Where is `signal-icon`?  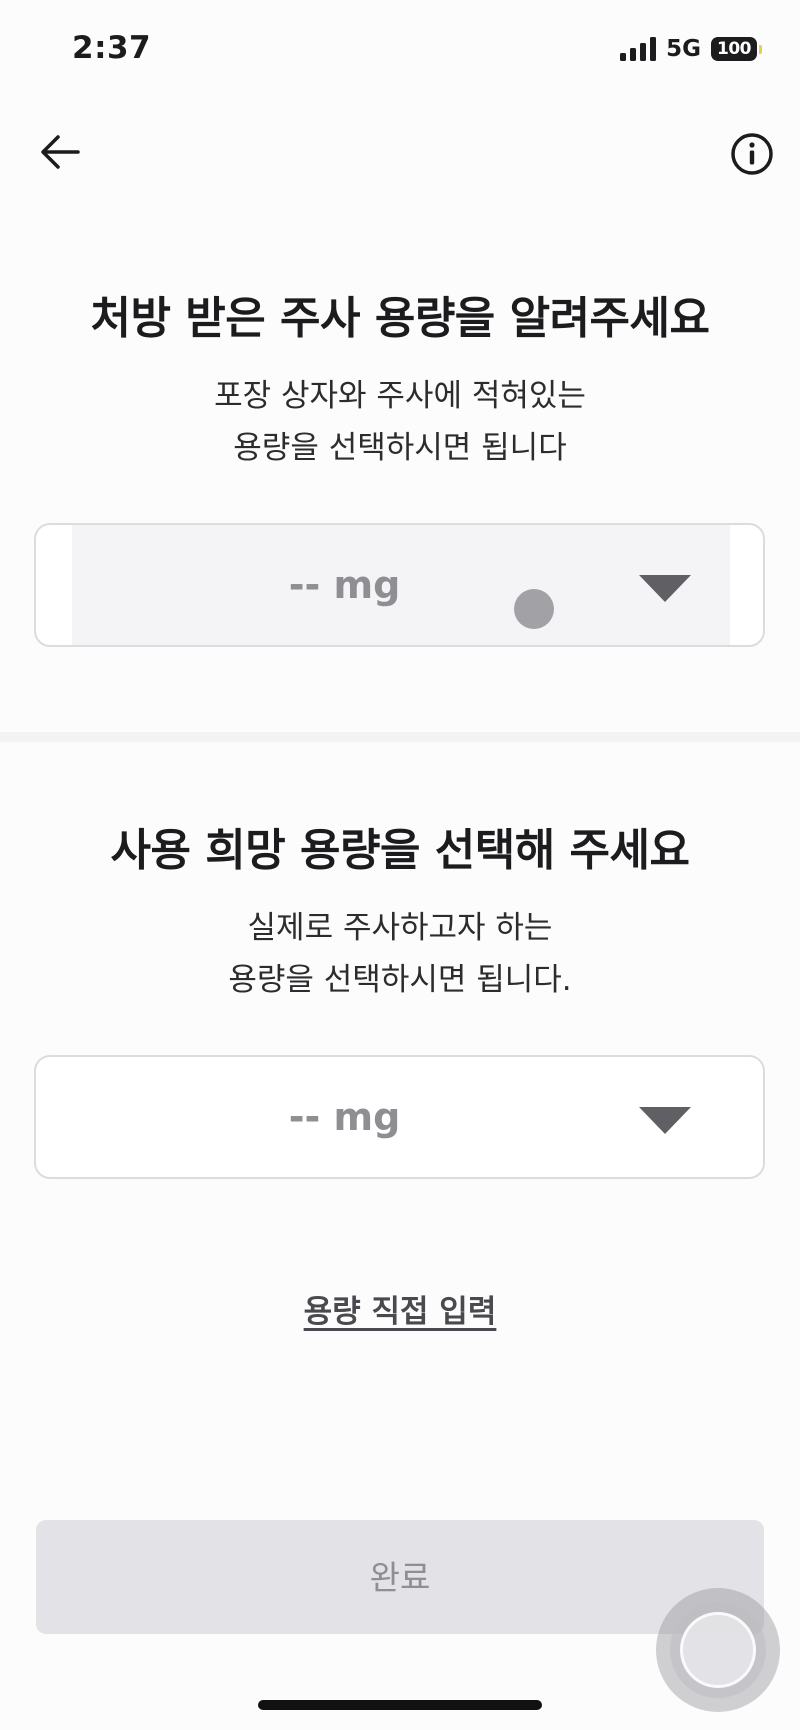 signal-icon is located at coordinates (638, 49).